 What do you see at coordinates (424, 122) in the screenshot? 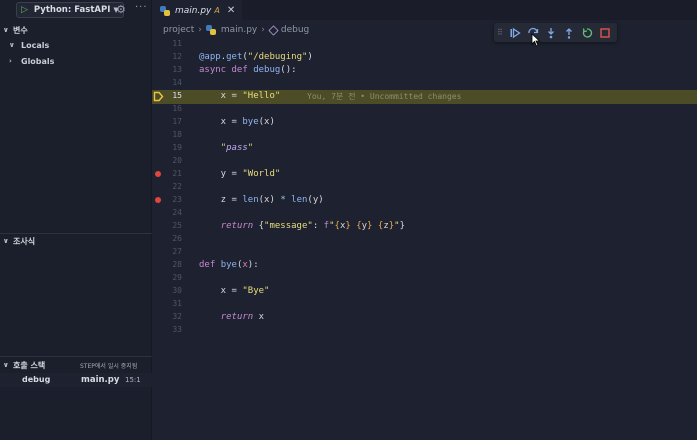
I see `code-line: 17 x = bye(x)` at bounding box center [424, 122].